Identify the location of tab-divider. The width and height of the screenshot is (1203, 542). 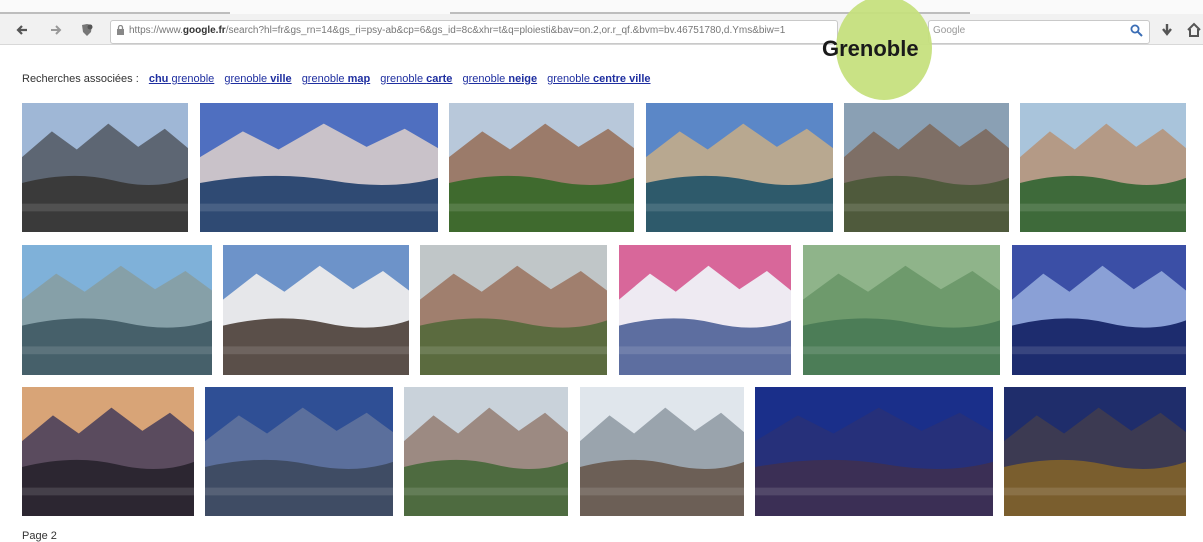
(115, 13).